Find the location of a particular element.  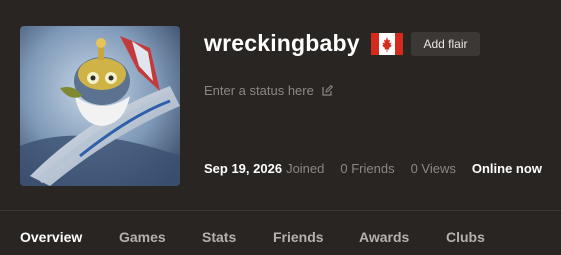

tab-games: Games is located at coordinates (142, 237).